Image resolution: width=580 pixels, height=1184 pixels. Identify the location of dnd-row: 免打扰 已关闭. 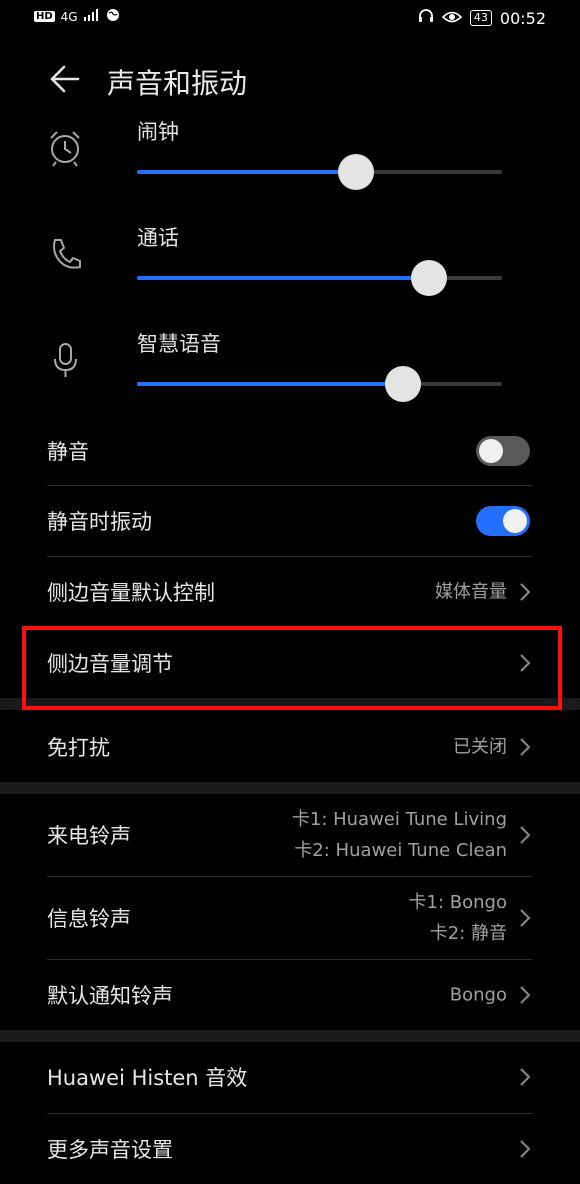
(290, 747).